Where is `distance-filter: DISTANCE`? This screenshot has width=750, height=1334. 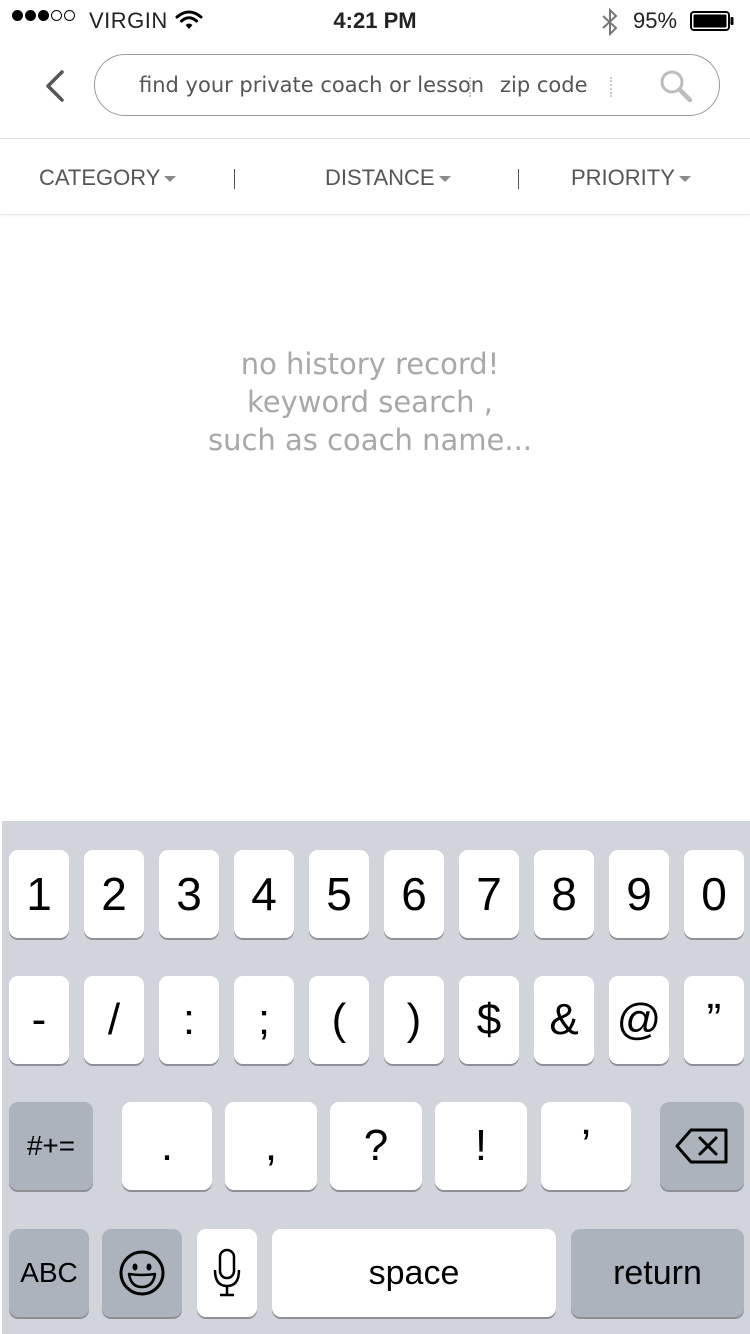 distance-filter: DISTANCE is located at coordinates (388, 178).